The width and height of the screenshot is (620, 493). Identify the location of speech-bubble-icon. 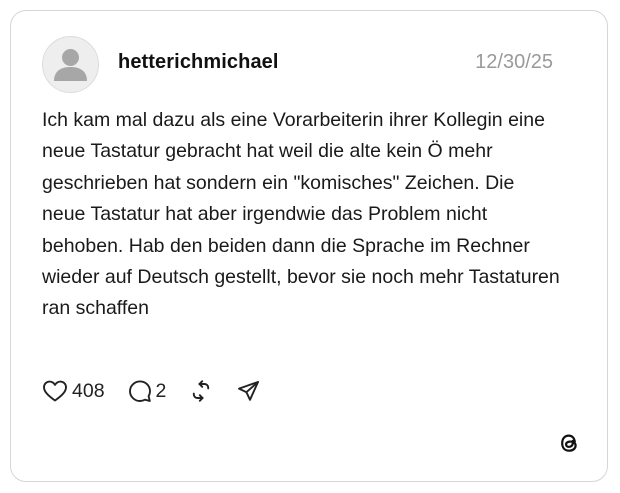
(139, 391).